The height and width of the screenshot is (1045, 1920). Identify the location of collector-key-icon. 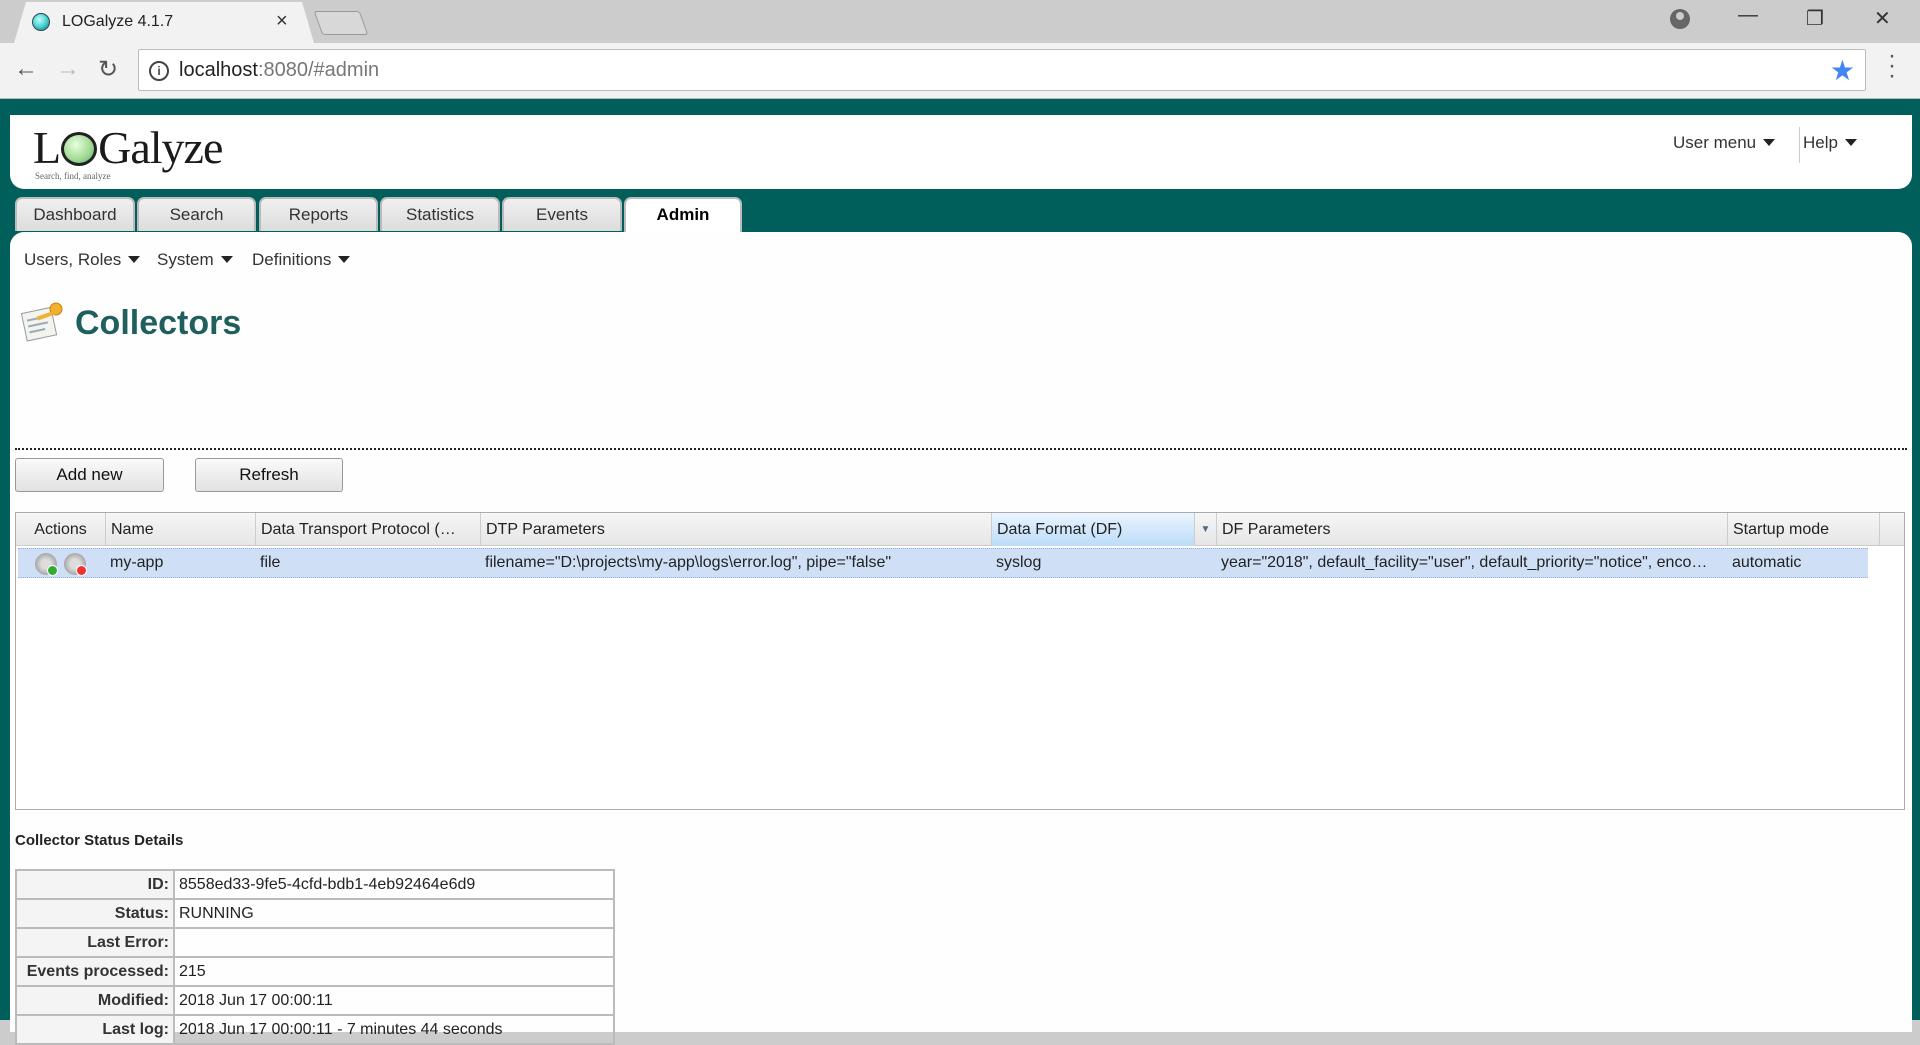
(41, 322).